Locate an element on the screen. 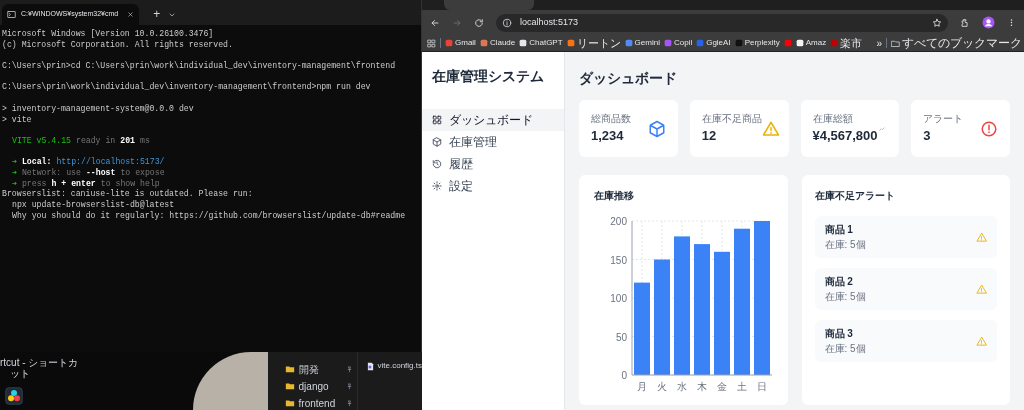 The width and height of the screenshot is (1024, 410). terminal-line: > vite is located at coordinates (17, 120).